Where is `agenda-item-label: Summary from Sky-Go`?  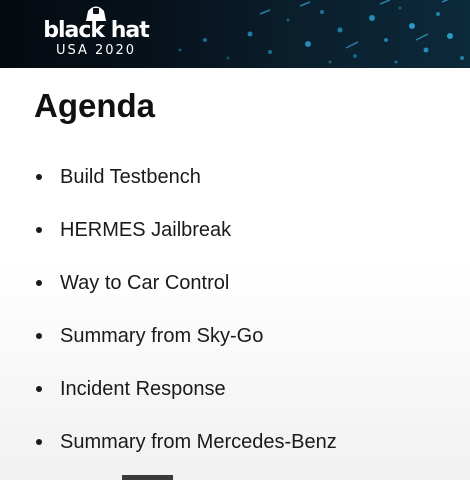
agenda-item-label: Summary from Sky-Go is located at coordinates (162, 336).